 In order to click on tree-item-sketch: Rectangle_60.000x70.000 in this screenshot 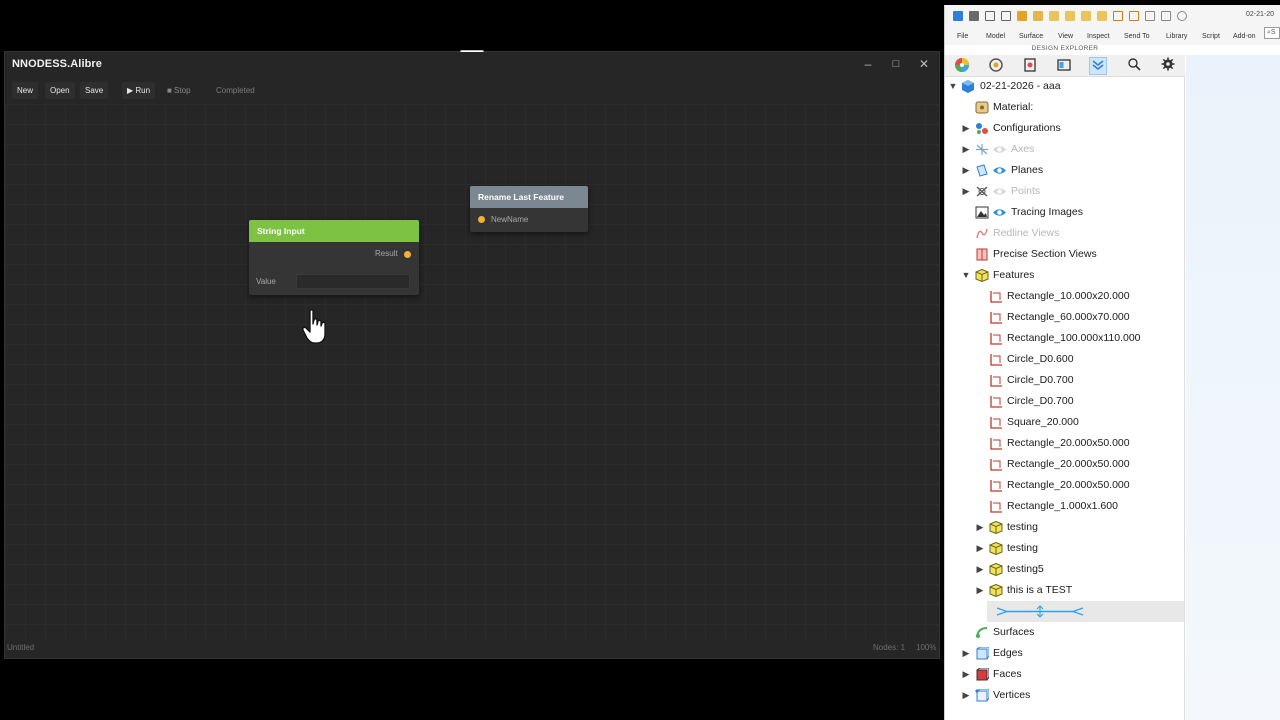, I will do `click(1064, 317)`.